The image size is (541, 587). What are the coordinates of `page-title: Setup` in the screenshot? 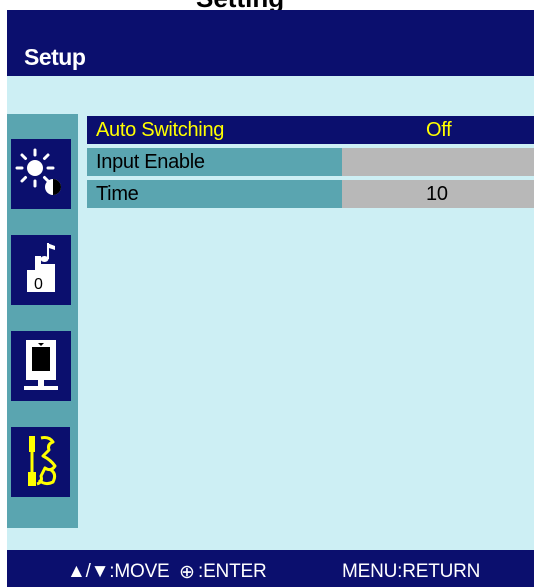 It's located at (55, 57).